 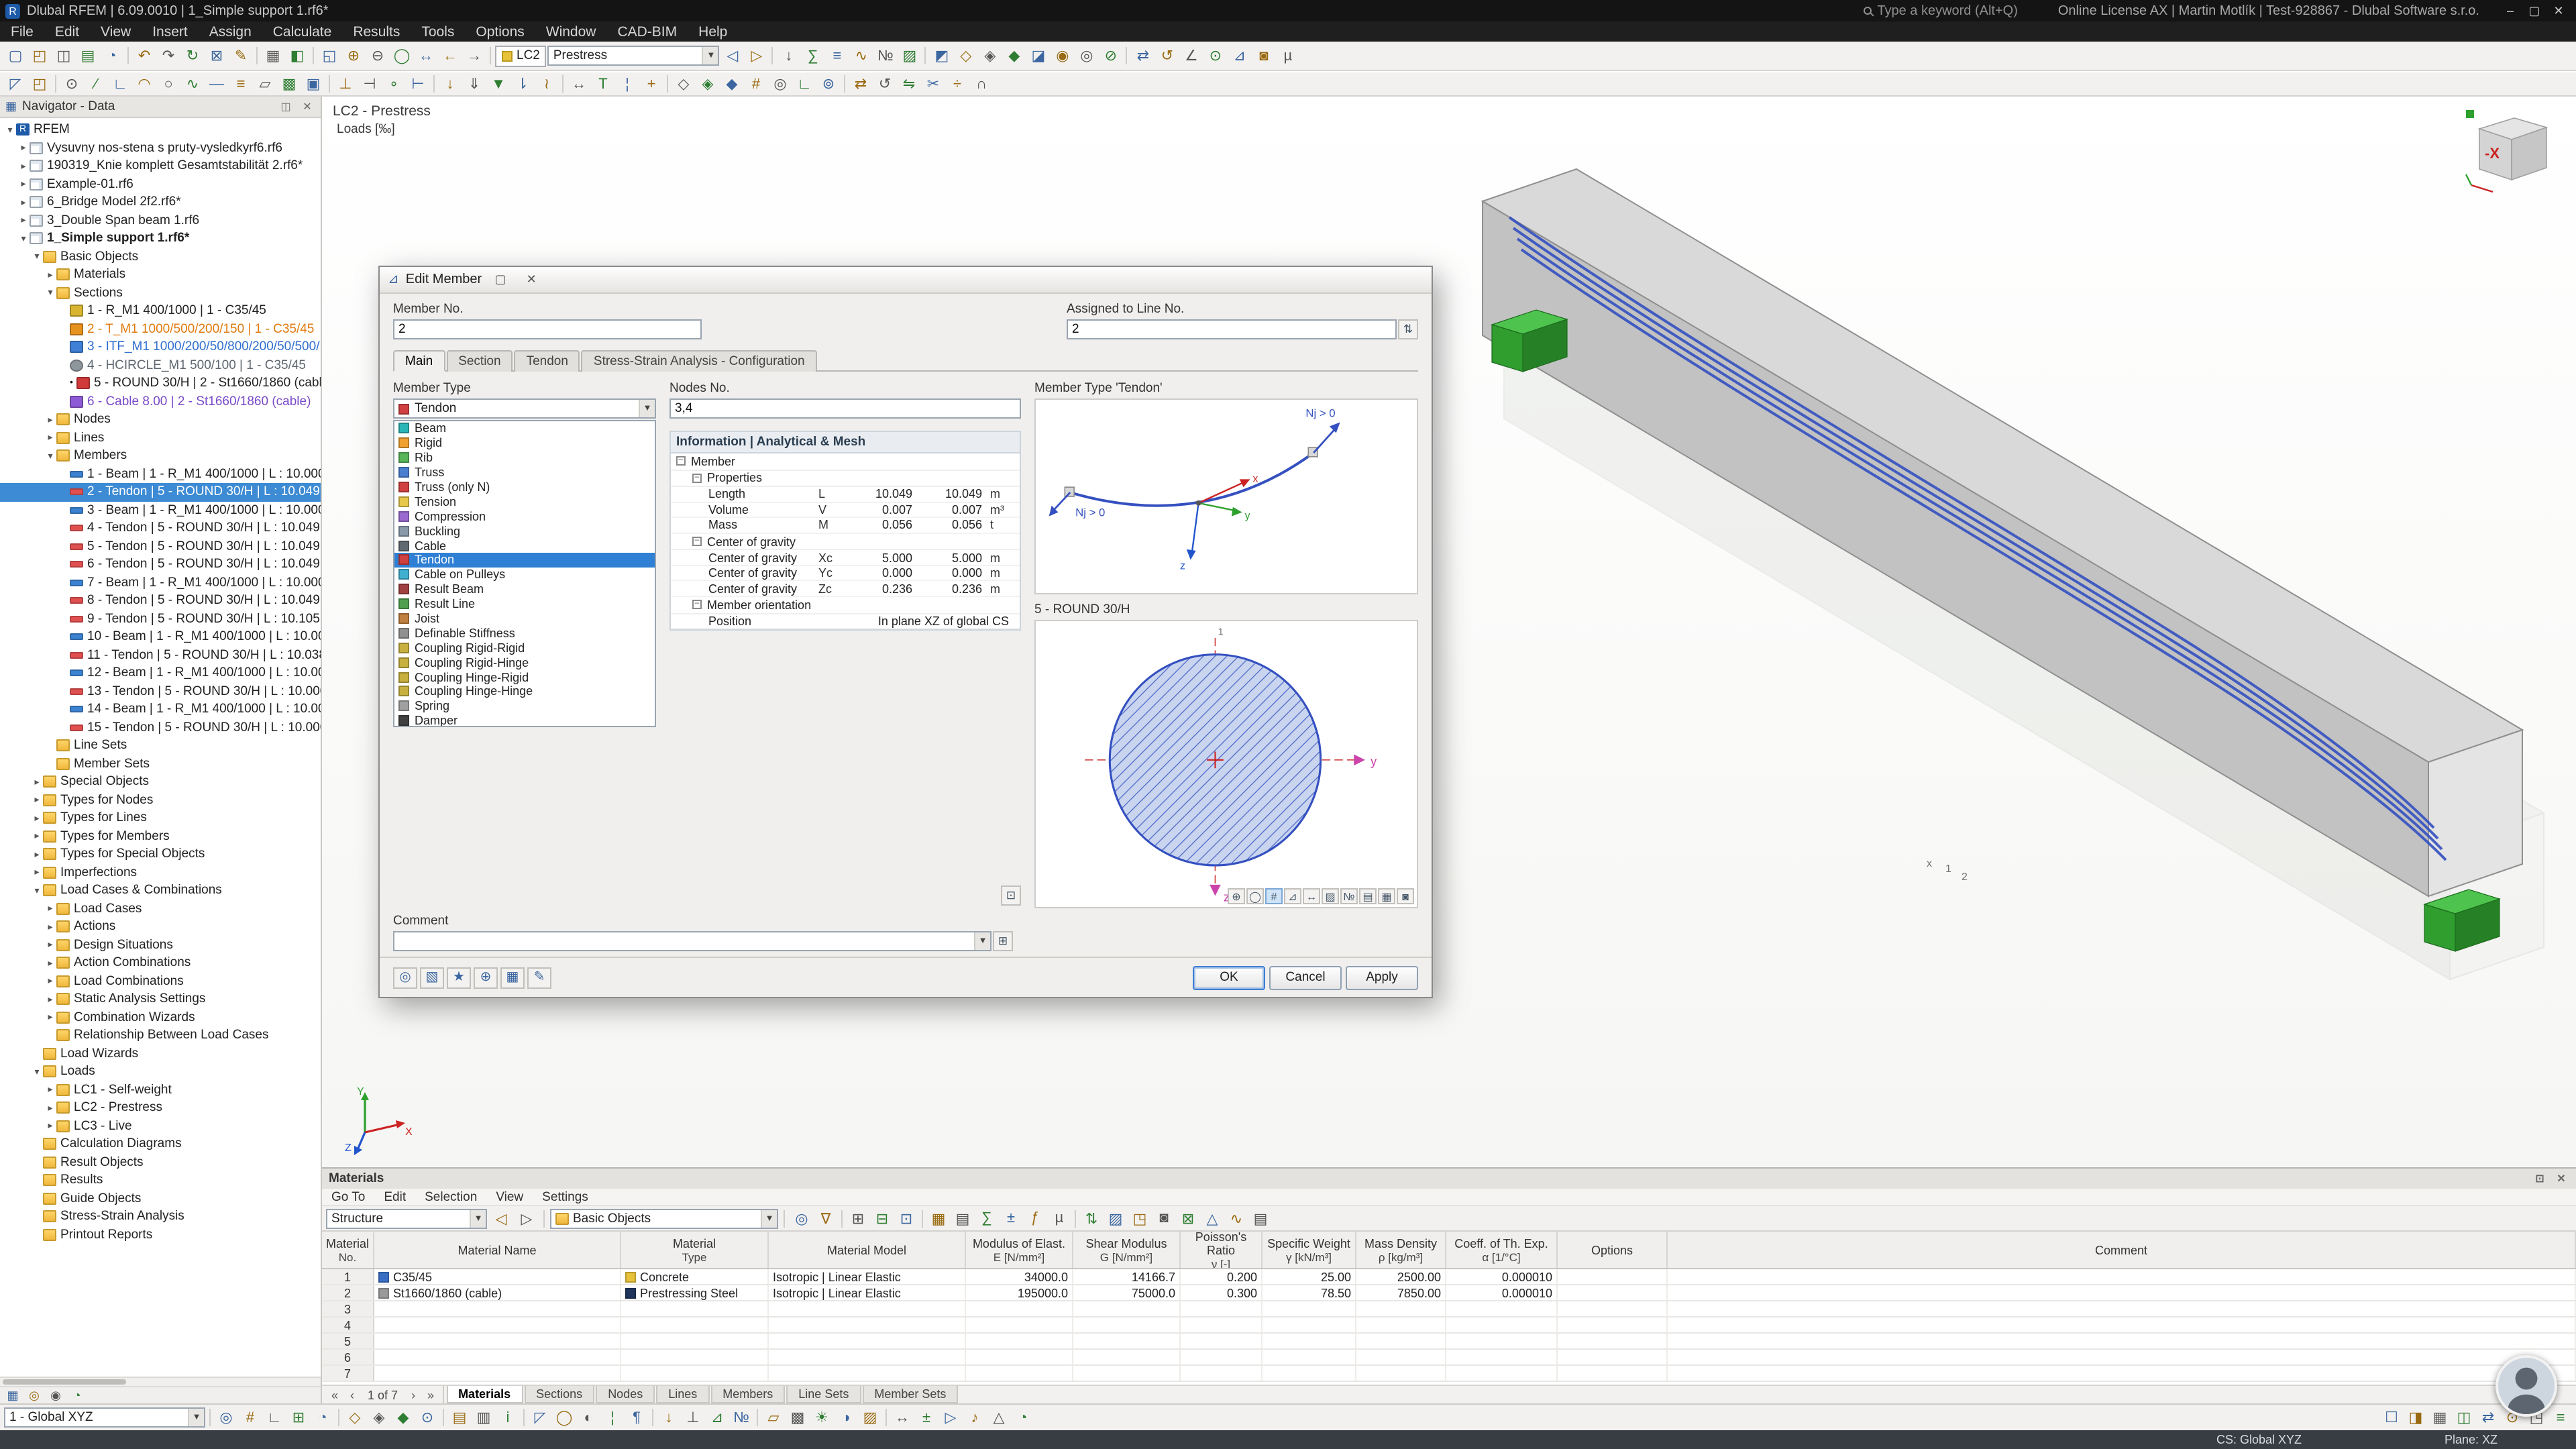 I want to click on tree-item-types-for-lines: ▸ Types for Lines, so click(x=160, y=818).